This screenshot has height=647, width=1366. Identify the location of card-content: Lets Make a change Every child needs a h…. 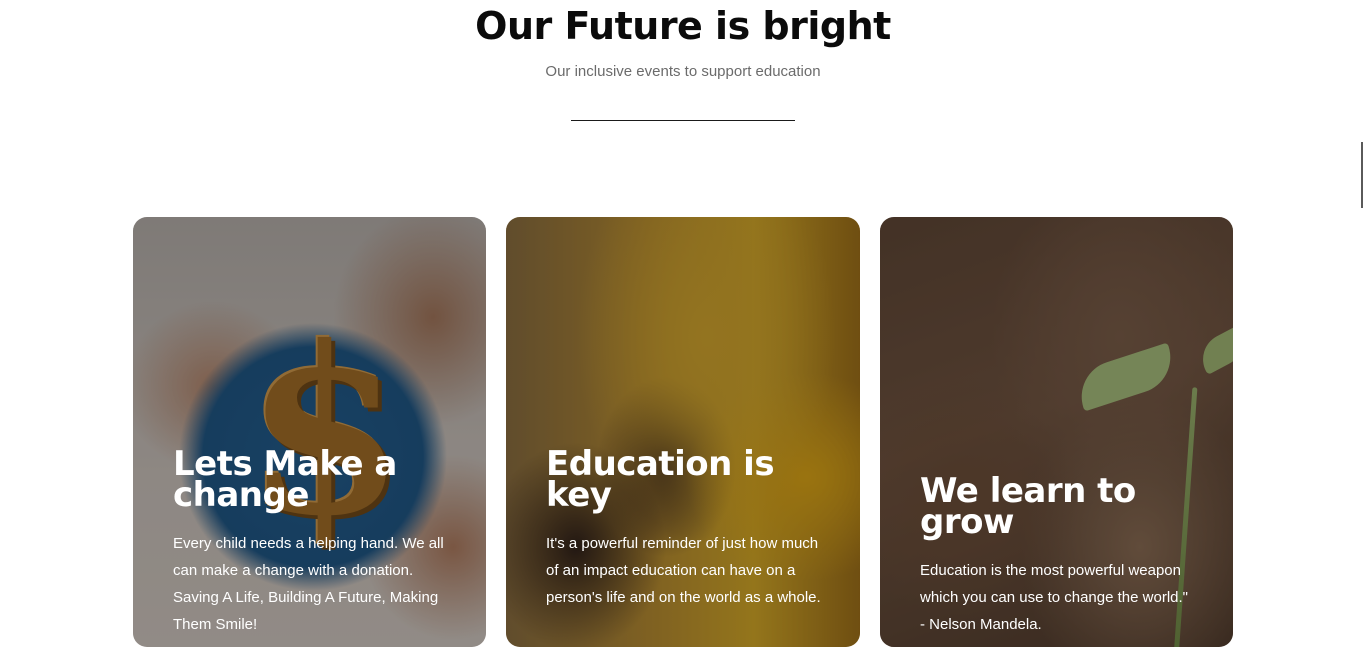
(311, 541).